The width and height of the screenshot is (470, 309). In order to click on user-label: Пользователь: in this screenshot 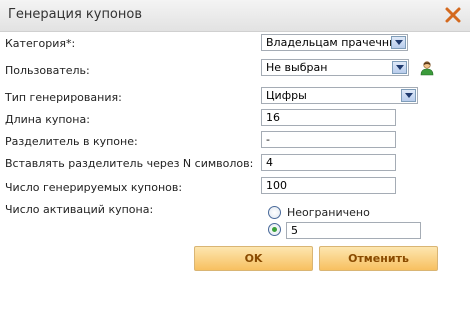, I will do `click(47, 70)`.